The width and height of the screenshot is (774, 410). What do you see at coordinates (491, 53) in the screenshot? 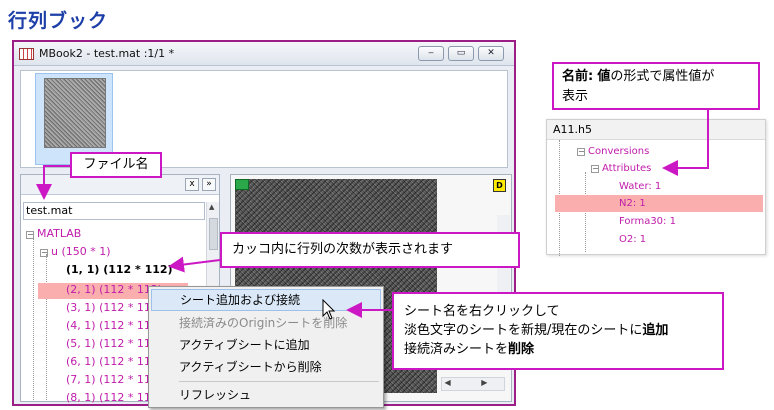
I see `close-button: ✕` at bounding box center [491, 53].